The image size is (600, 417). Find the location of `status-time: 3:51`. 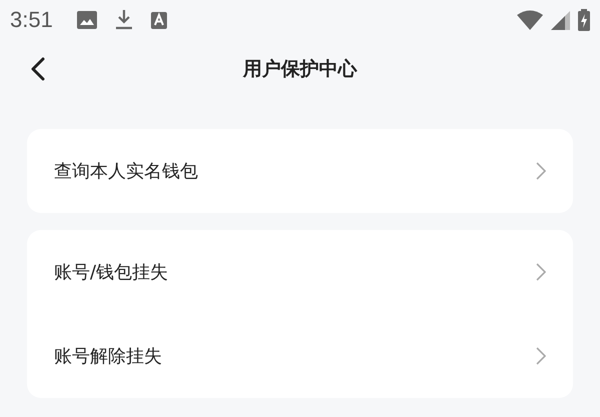

status-time: 3:51 is located at coordinates (31, 20).